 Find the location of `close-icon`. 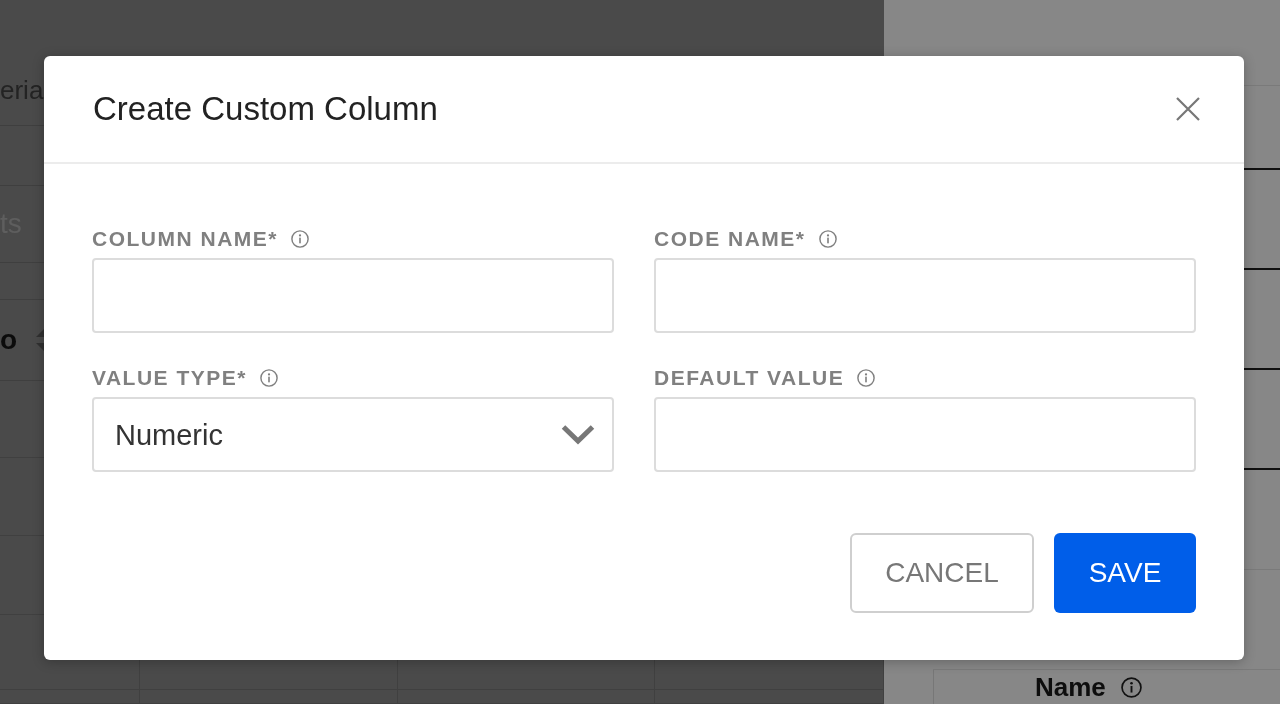

close-icon is located at coordinates (1188, 109).